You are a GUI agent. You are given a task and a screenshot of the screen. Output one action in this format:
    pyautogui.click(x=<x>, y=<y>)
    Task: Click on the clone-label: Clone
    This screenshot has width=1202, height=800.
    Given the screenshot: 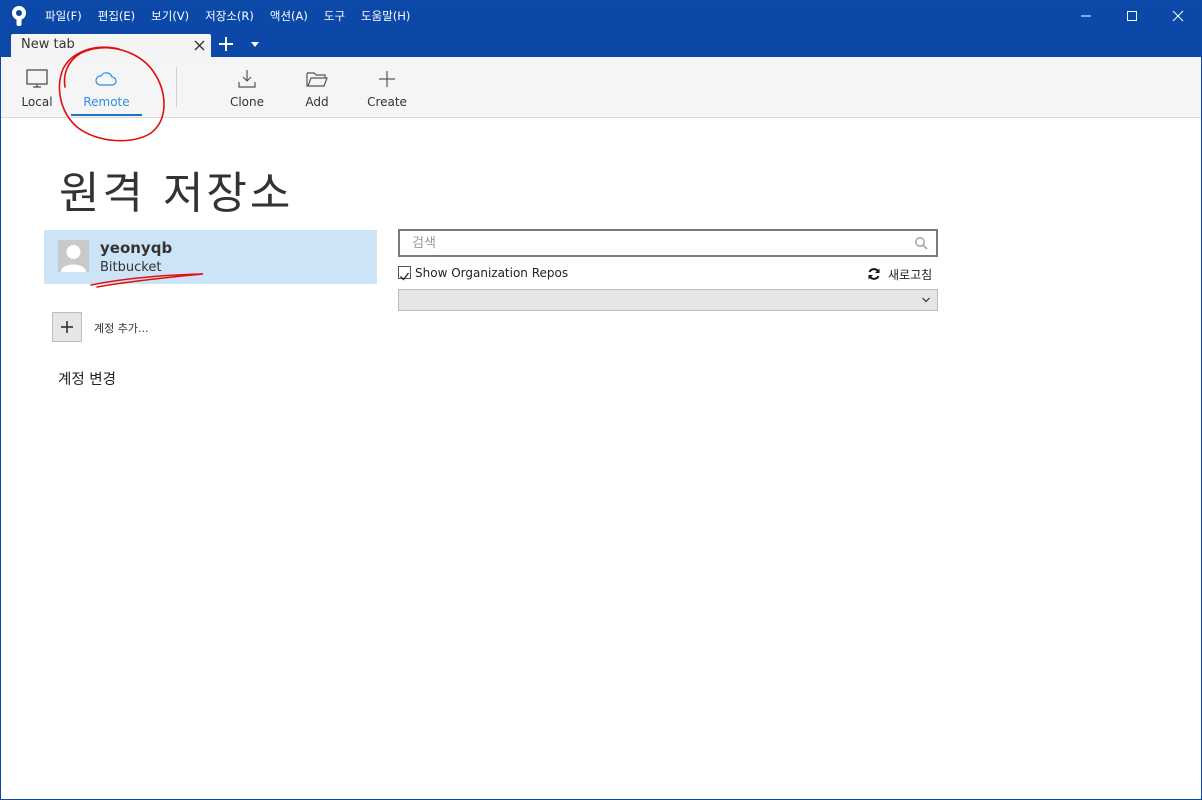 What is the action you would take?
    pyautogui.click(x=247, y=102)
    